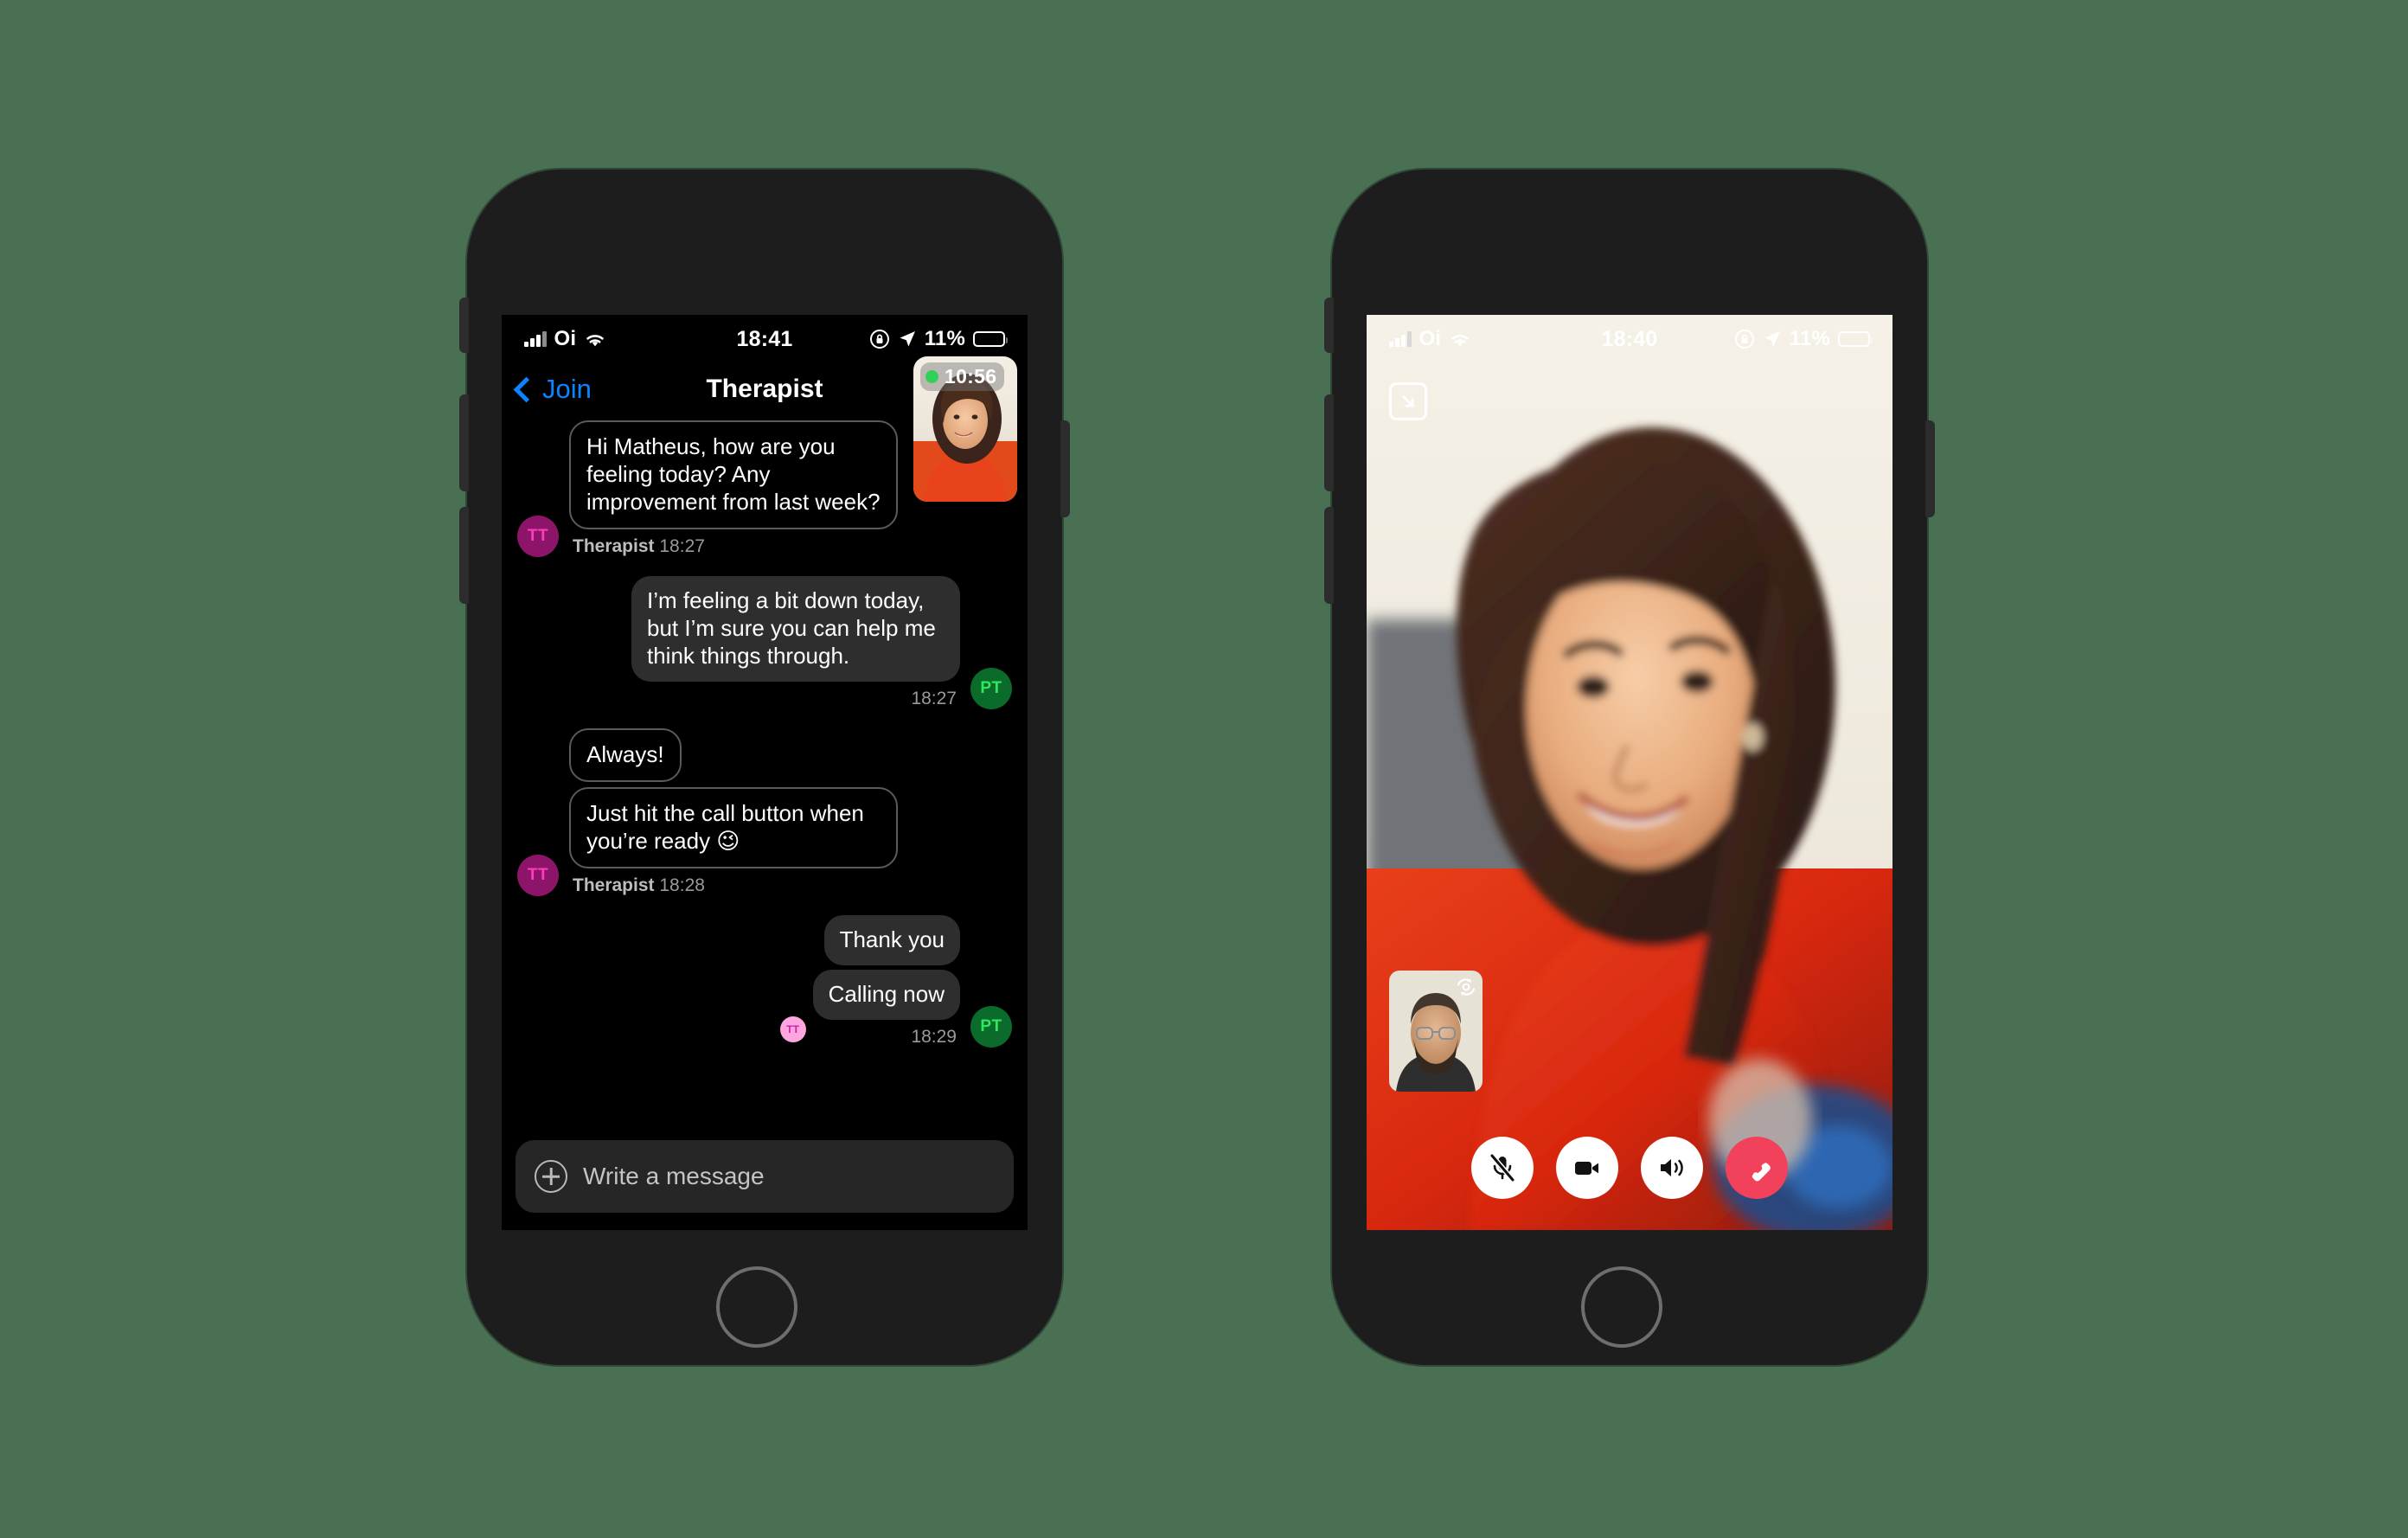 The image size is (2408, 1538). I want to click on nav-bar: Join Therapist 10:56, so click(765, 429).